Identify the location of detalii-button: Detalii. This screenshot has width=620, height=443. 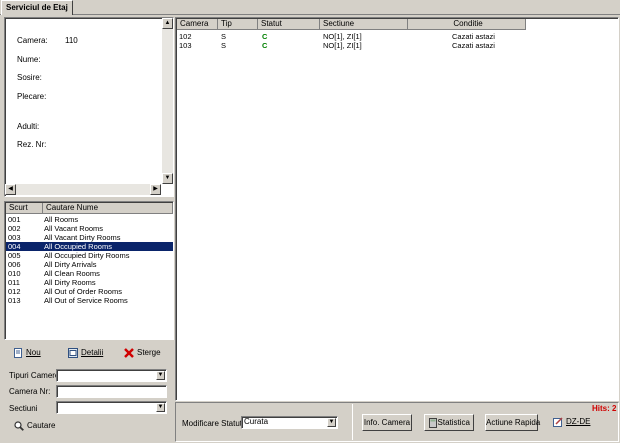
(85, 353).